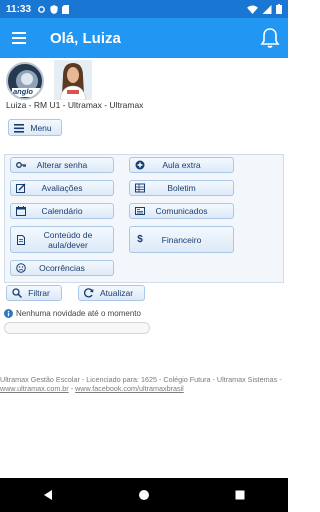 The height and width of the screenshot is (512, 320). I want to click on occurrences-label: Ocorrências, so click(62, 268).